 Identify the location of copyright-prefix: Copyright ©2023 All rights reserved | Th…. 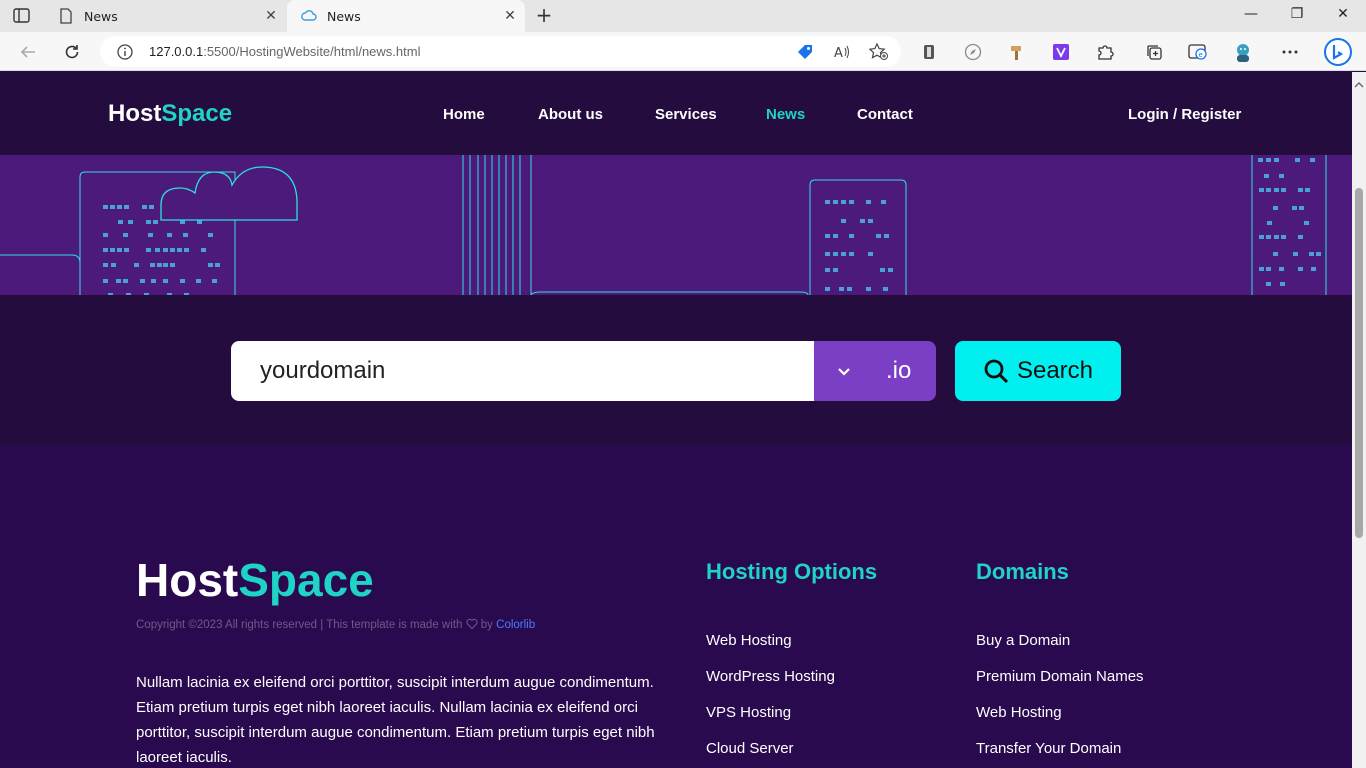
(299, 625).